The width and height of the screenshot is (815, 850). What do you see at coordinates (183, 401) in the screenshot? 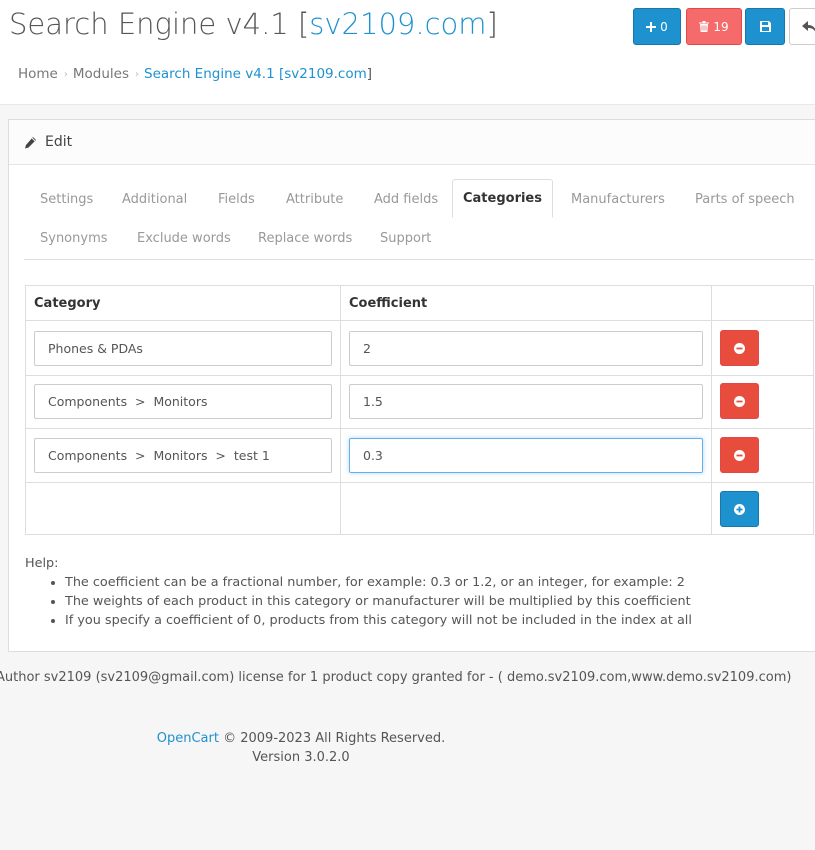
I see `category-input: Components > Monitors` at bounding box center [183, 401].